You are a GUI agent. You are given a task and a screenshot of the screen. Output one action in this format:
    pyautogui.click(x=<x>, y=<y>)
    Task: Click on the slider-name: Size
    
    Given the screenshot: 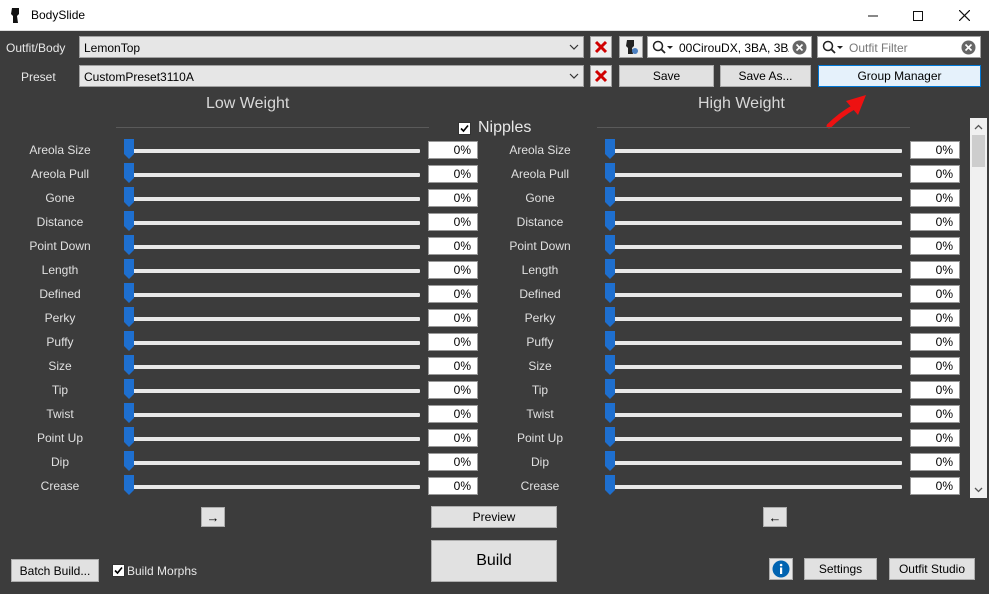 What is the action you would take?
    pyautogui.click(x=540, y=366)
    